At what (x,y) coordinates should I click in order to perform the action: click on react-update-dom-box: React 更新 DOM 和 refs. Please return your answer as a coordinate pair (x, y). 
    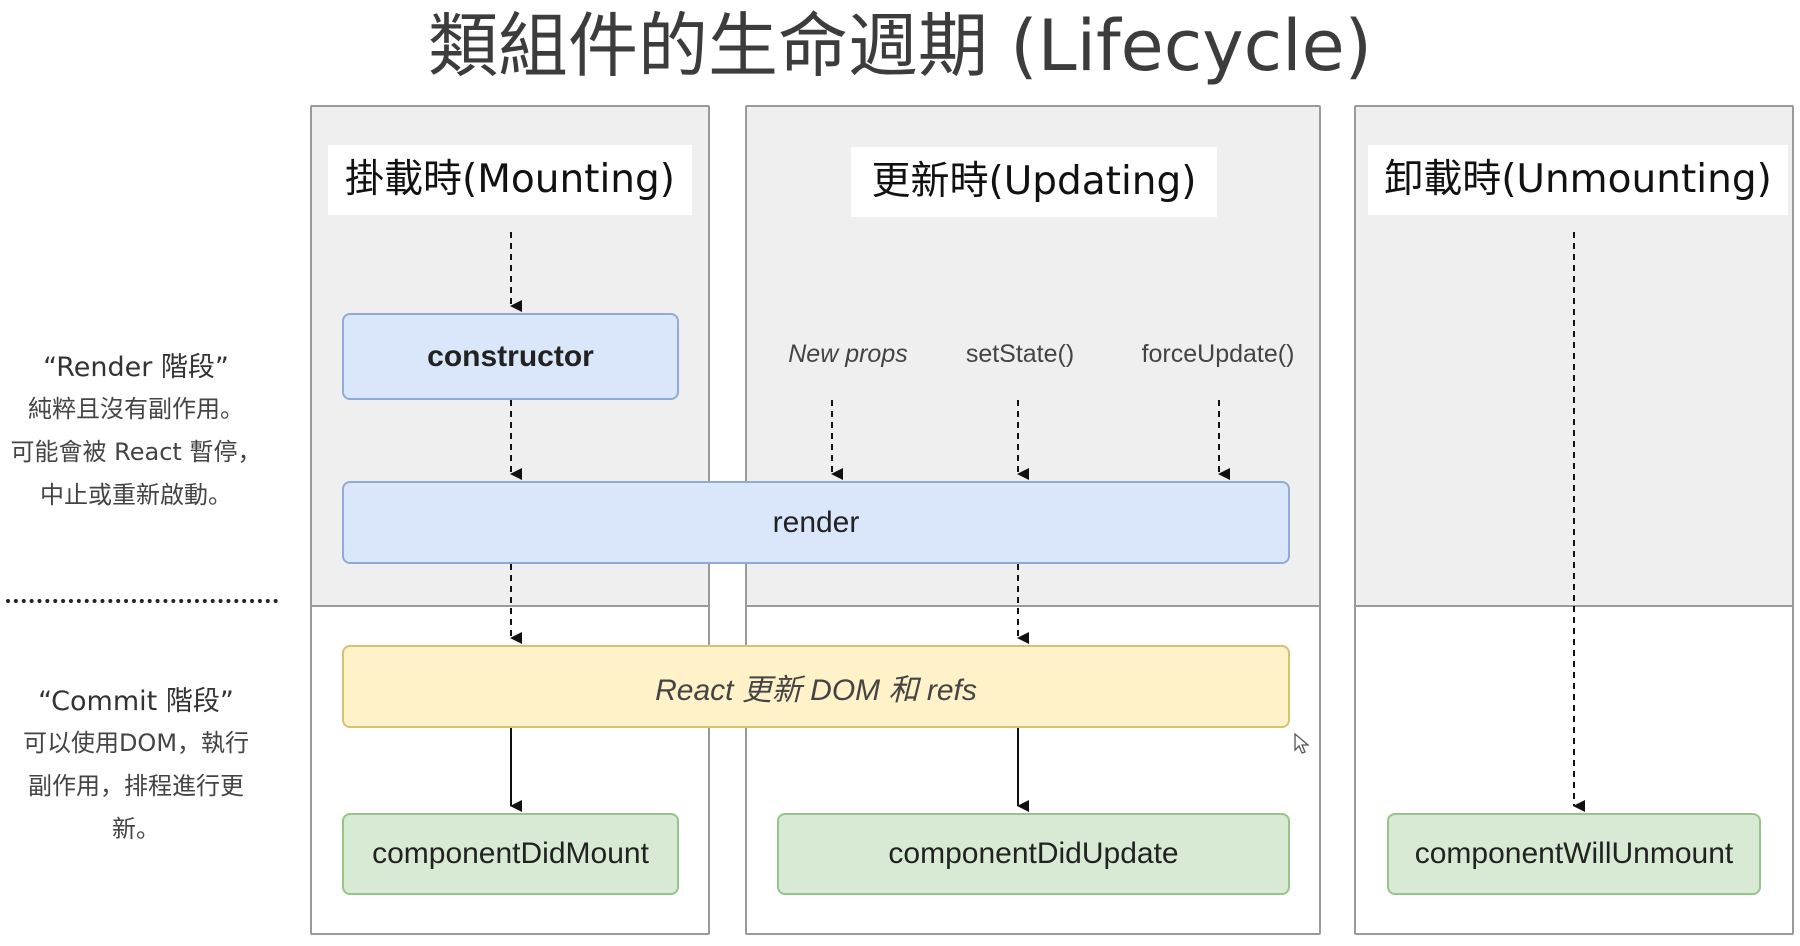
    Looking at the image, I should click on (816, 686).